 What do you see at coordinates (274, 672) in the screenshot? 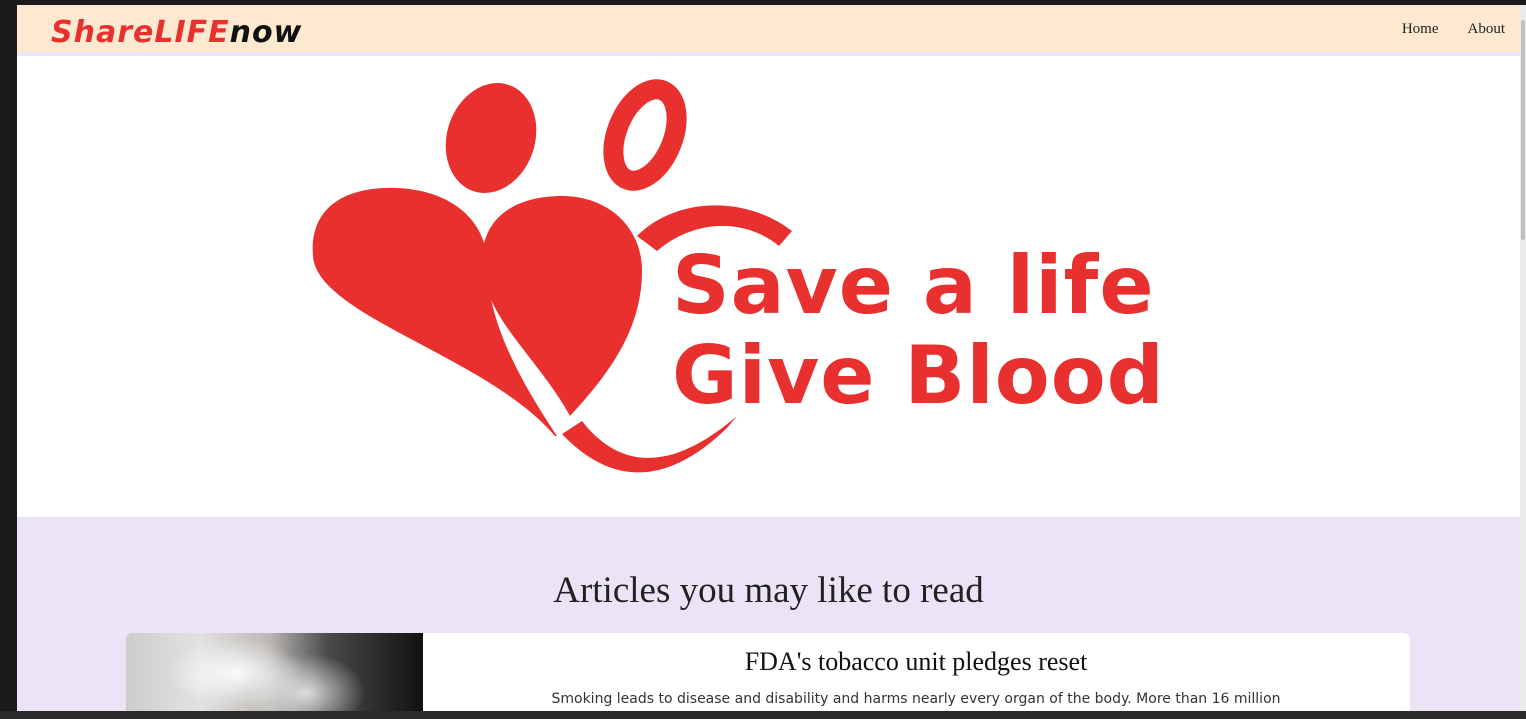
I see `article-thumbnail` at bounding box center [274, 672].